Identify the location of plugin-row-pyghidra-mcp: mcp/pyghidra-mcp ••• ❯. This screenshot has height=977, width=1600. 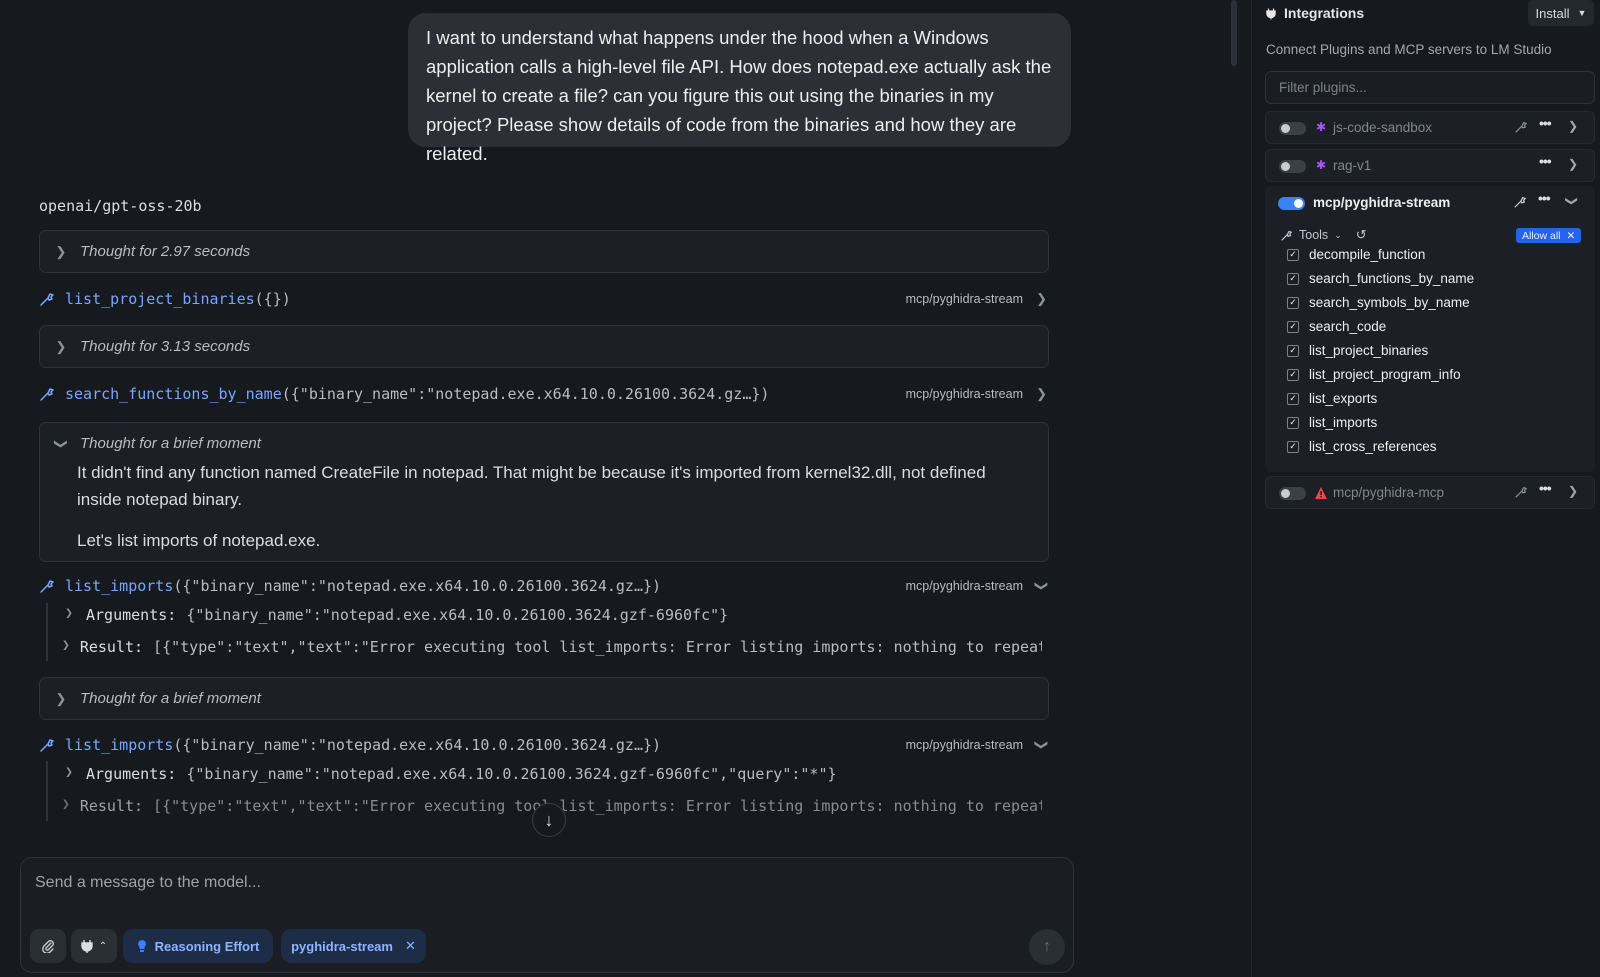
(1430, 492).